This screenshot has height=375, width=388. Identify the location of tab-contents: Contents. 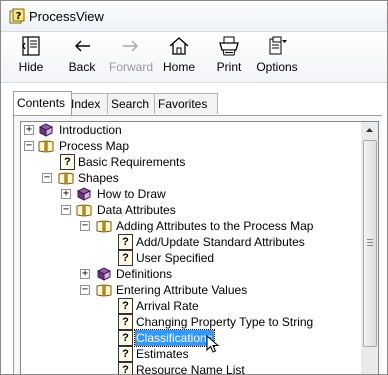
(42, 103).